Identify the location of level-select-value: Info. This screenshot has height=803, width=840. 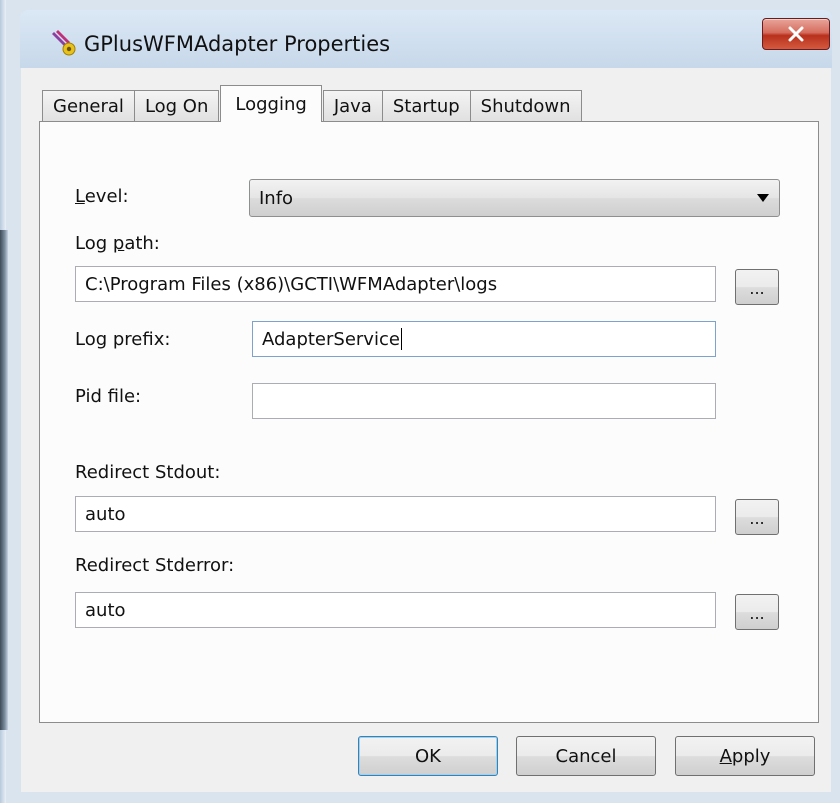
(276, 198).